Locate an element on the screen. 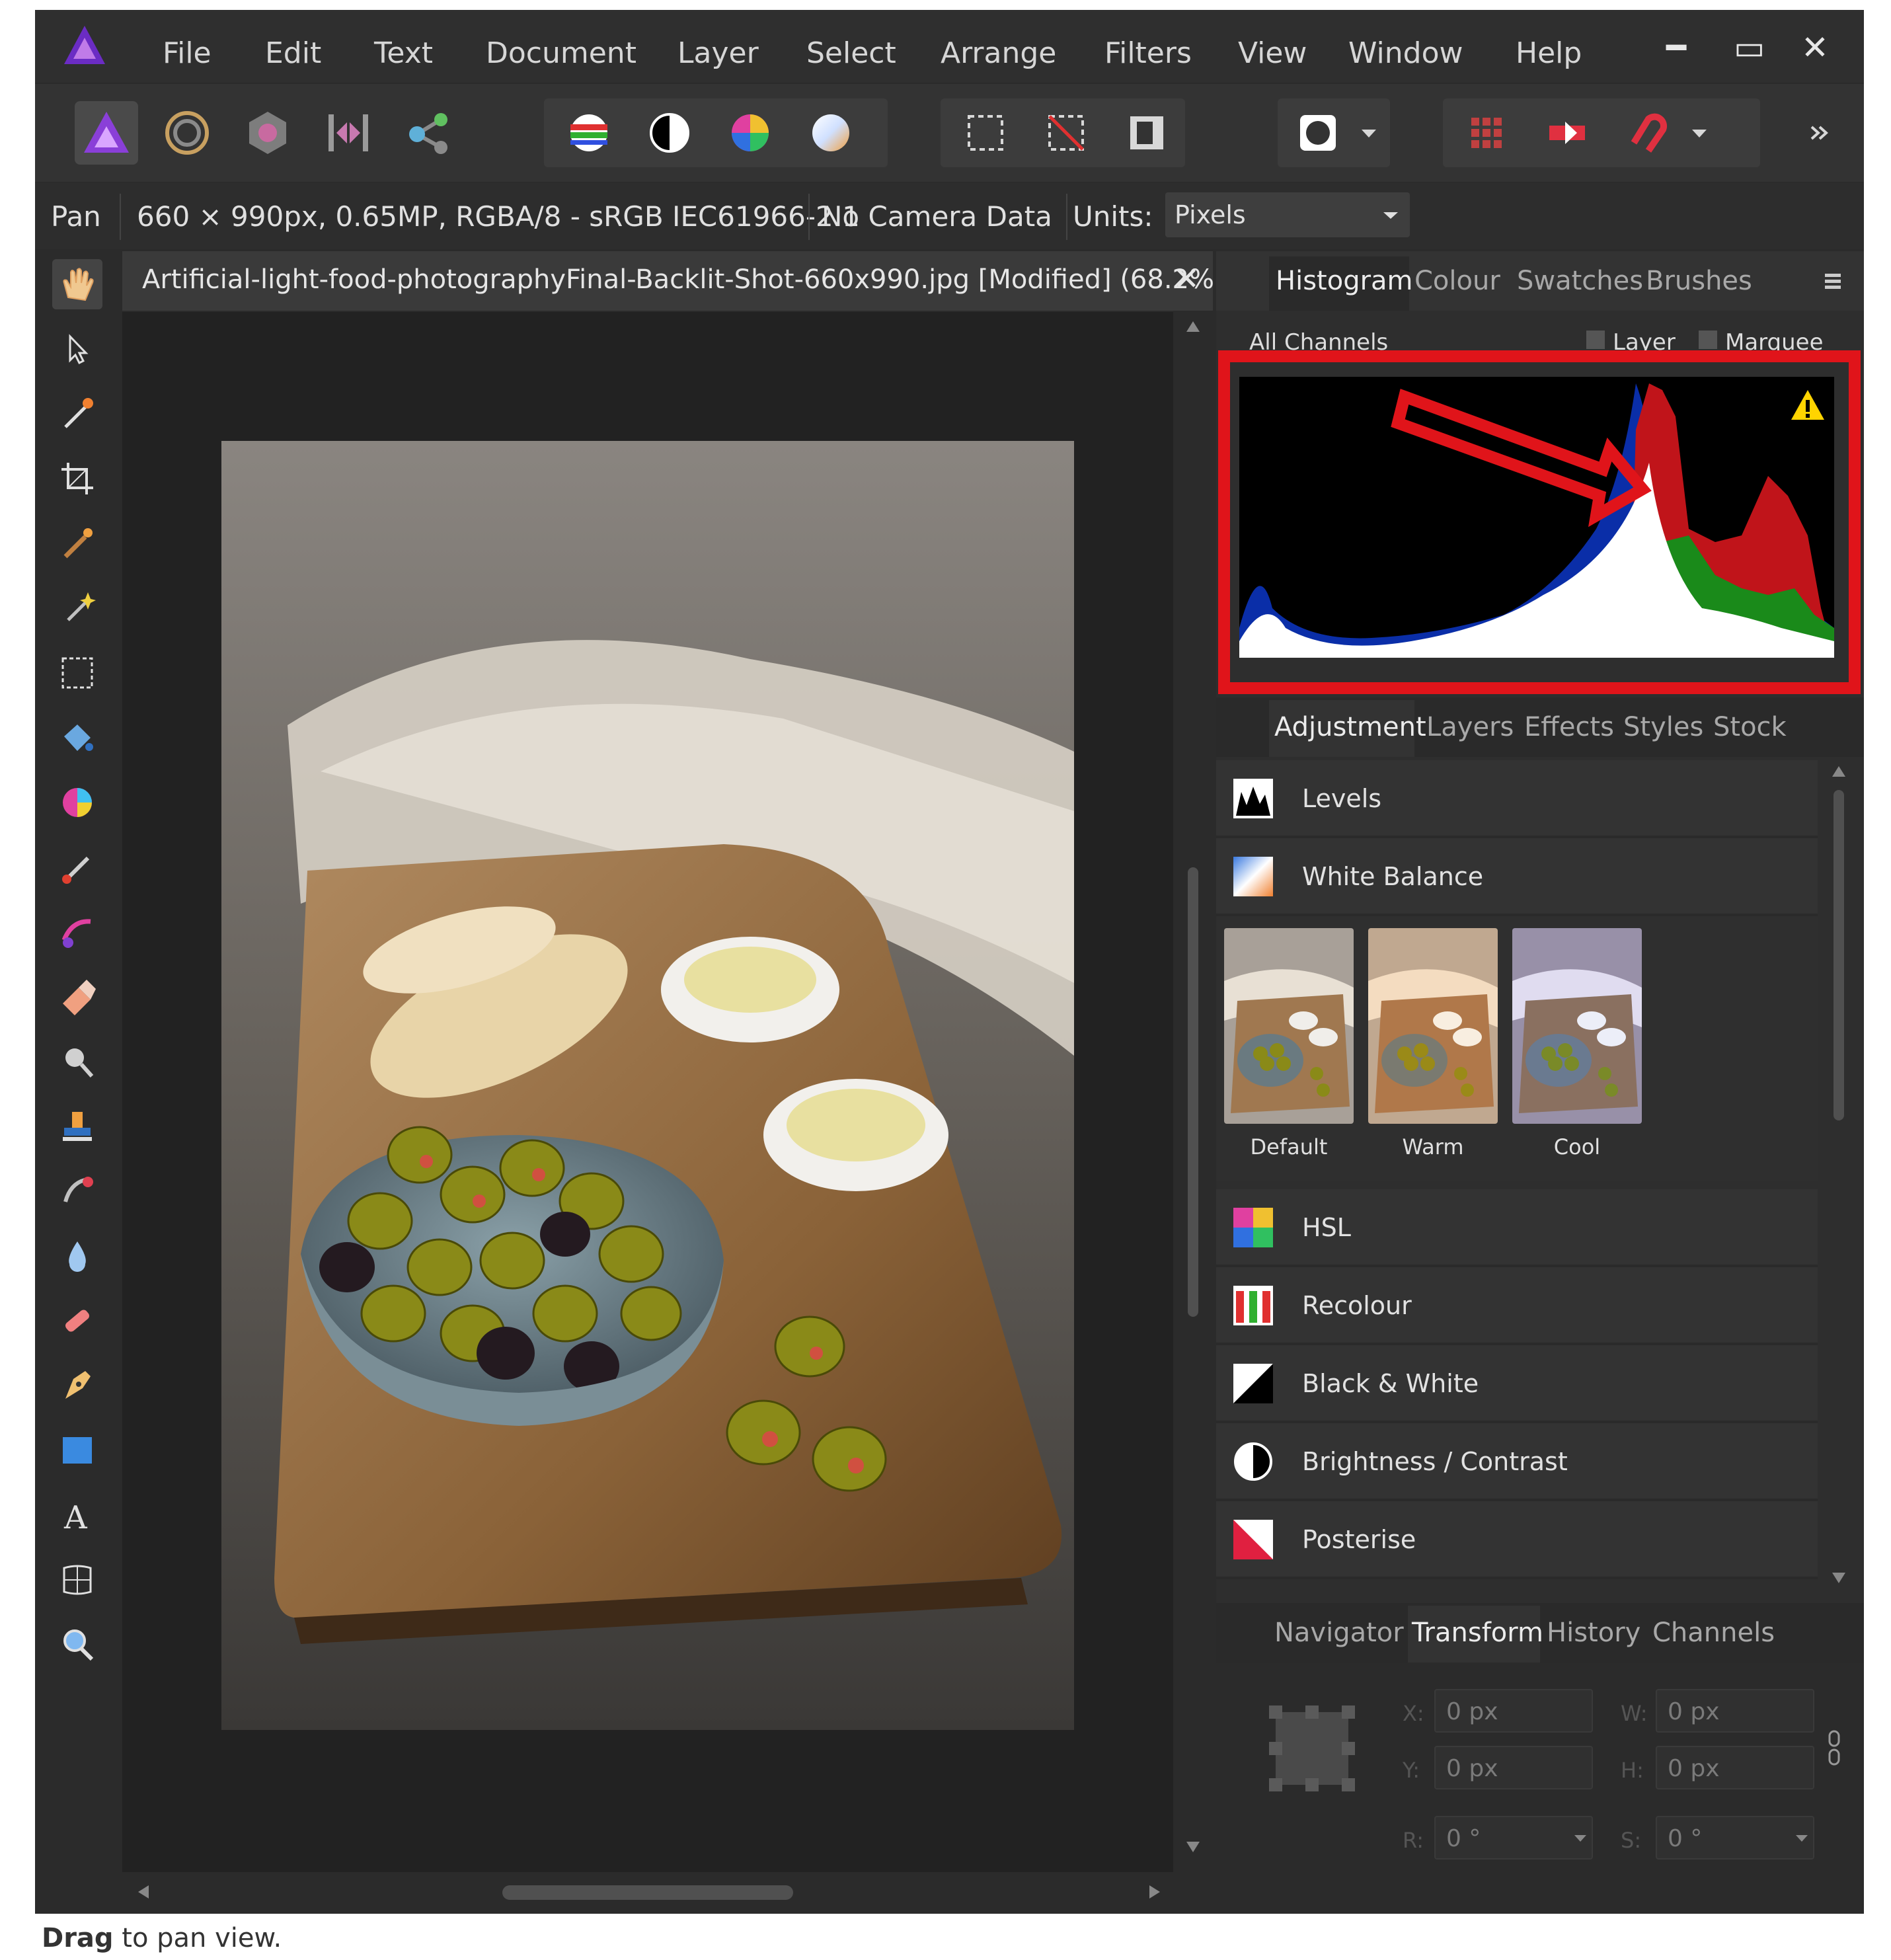 This screenshot has width=1891, height=1960. marquee-checkbox is located at coordinates (1708, 340).